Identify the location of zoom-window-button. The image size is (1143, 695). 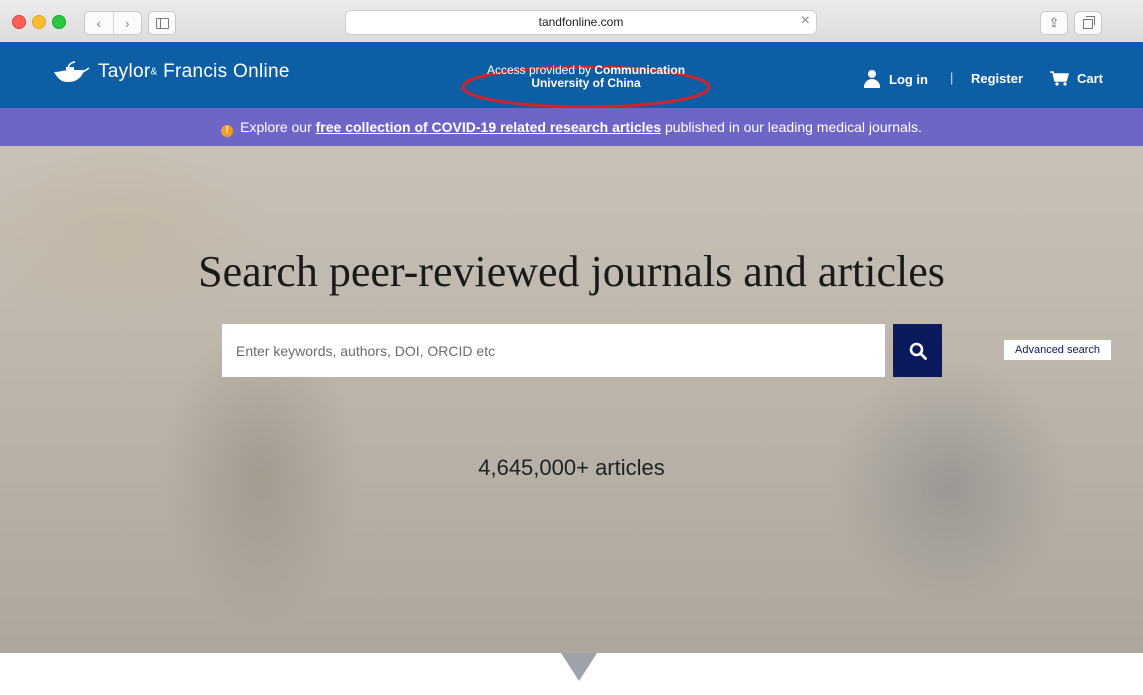
(59, 22).